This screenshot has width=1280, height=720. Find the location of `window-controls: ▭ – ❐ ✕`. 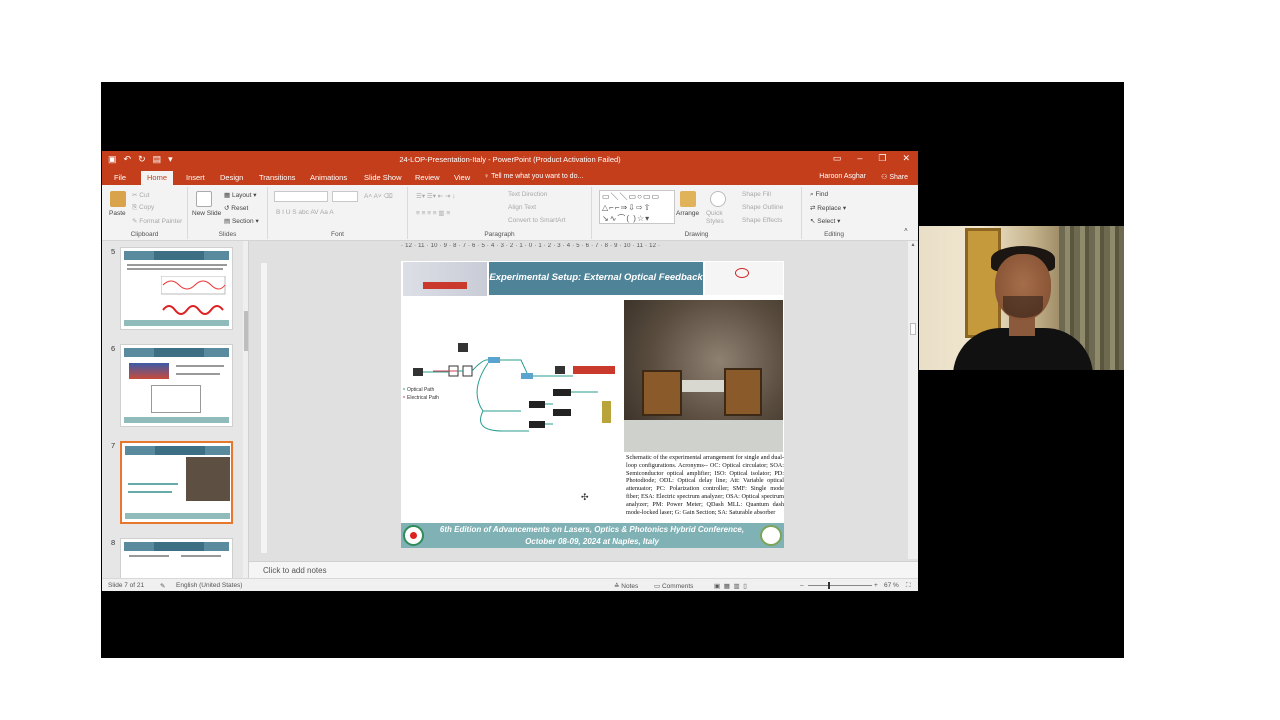

window-controls: ▭ – ❐ ✕ is located at coordinates (871, 158).